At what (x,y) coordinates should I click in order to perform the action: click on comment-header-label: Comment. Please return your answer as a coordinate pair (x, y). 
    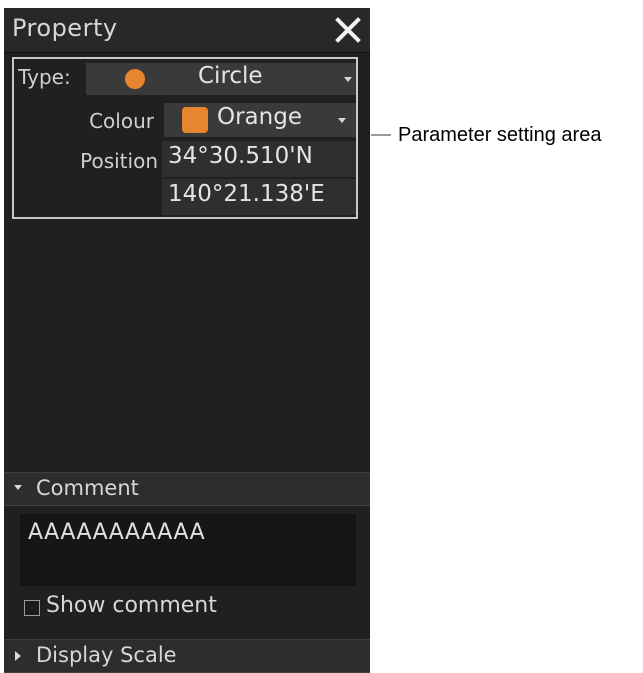
    Looking at the image, I should click on (87, 488).